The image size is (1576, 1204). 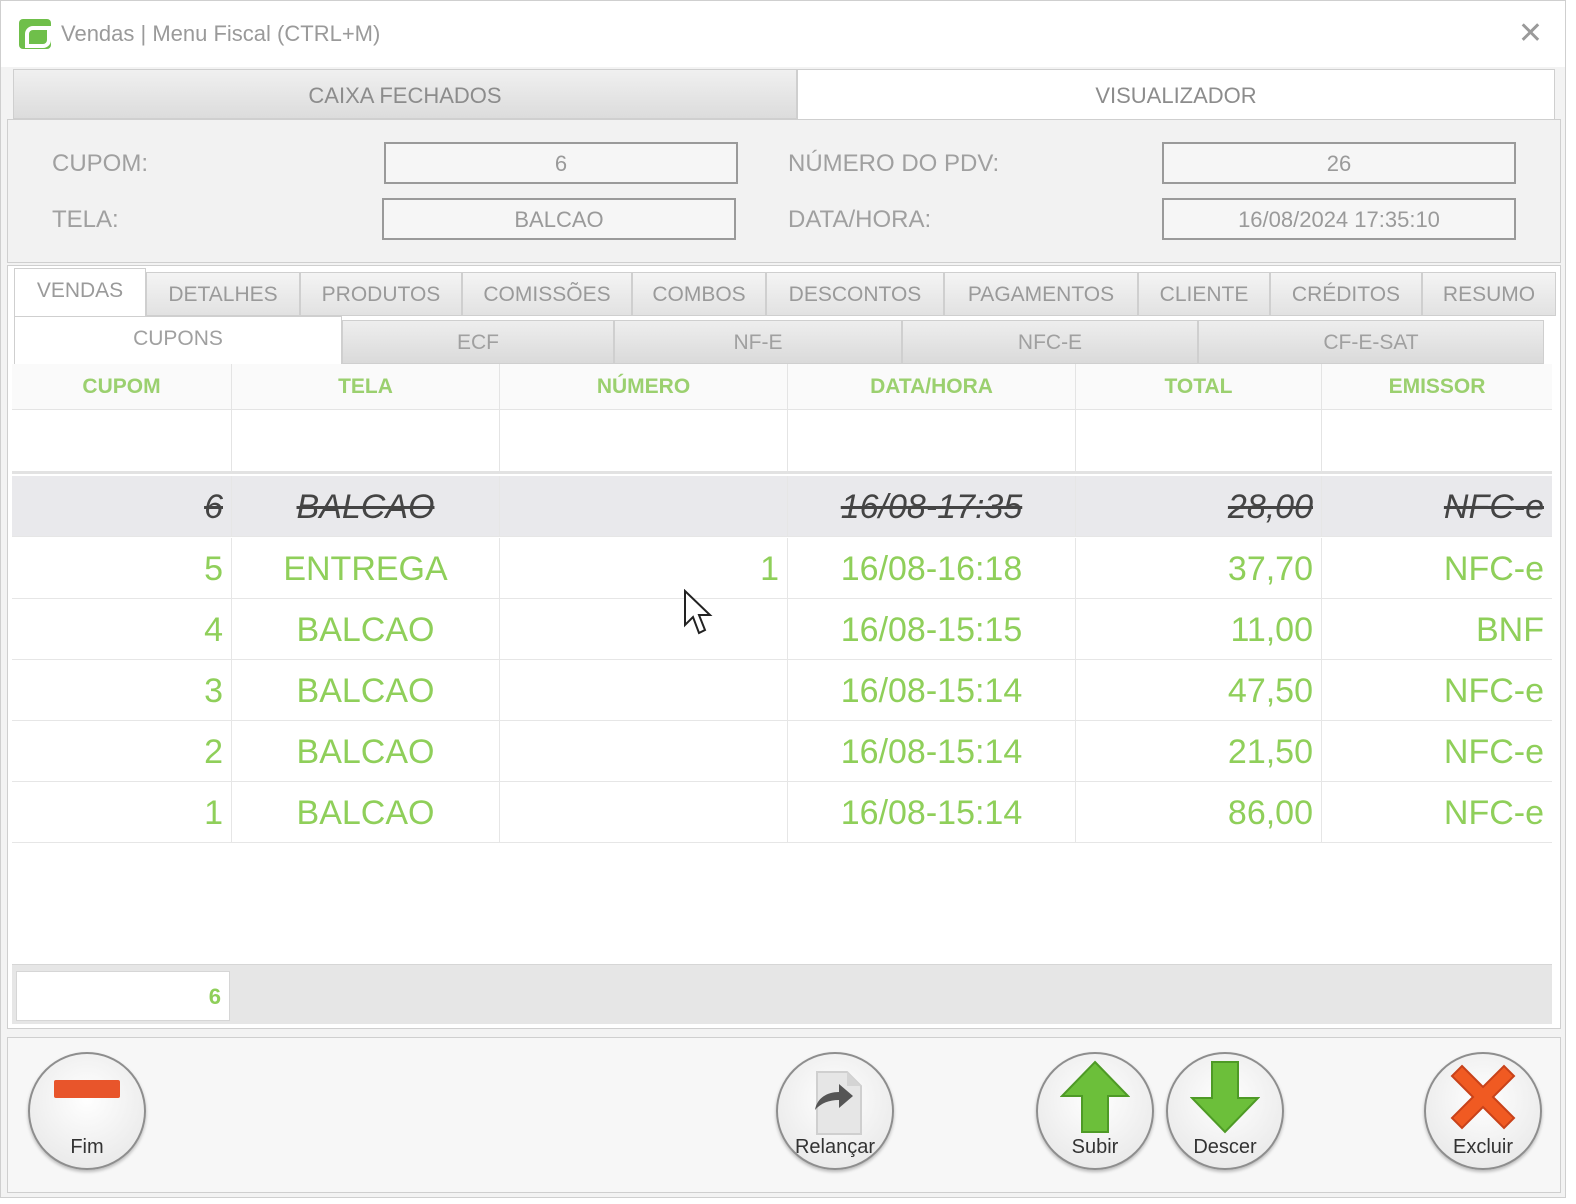 What do you see at coordinates (1199, 690) in the screenshot?
I see `cell-total: 47,50` at bounding box center [1199, 690].